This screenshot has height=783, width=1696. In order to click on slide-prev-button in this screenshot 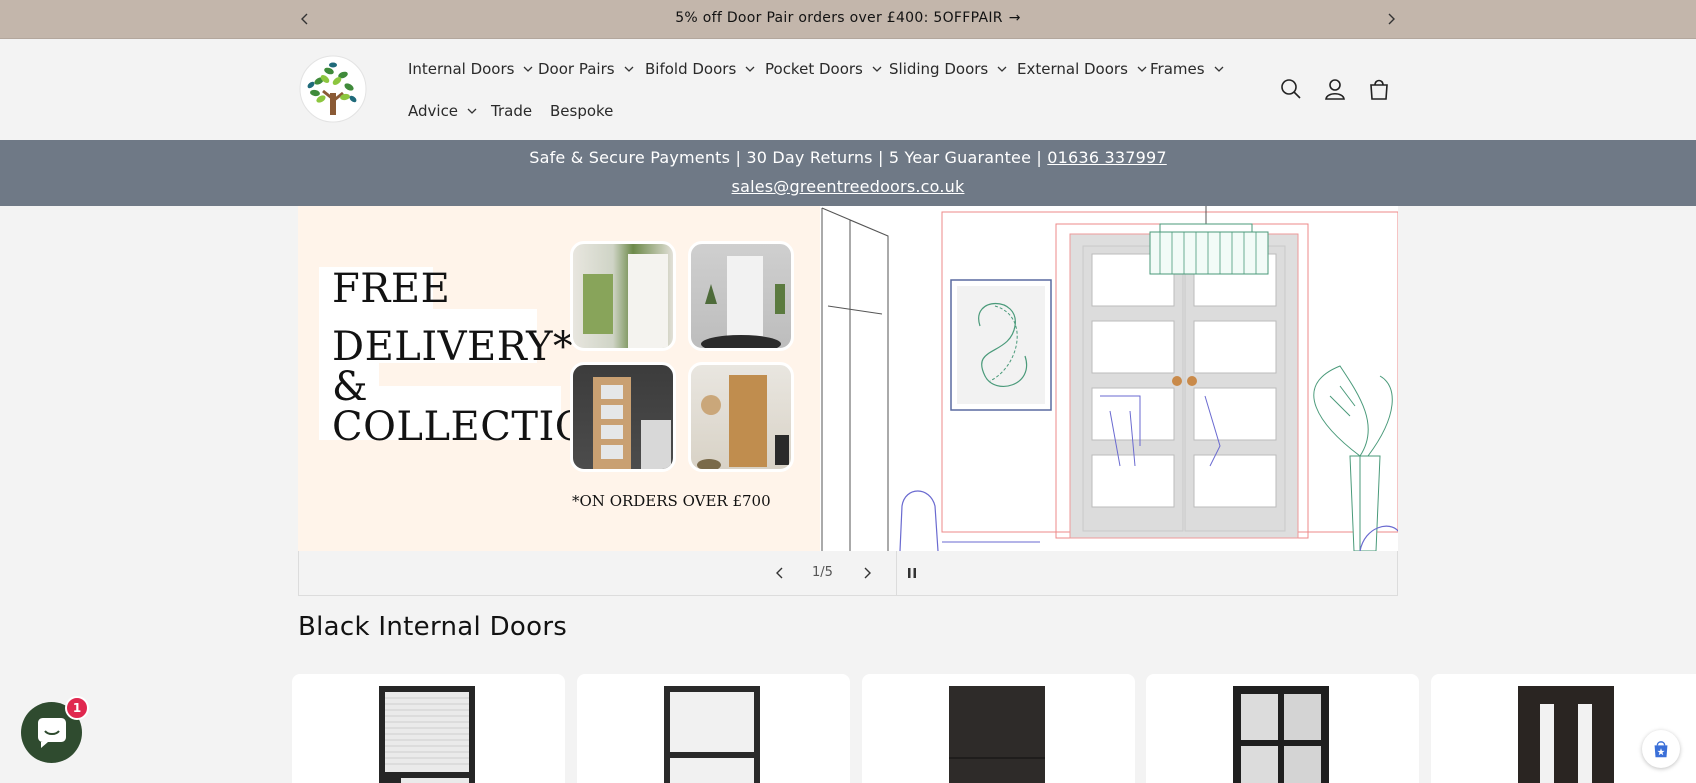, I will do `click(780, 573)`.